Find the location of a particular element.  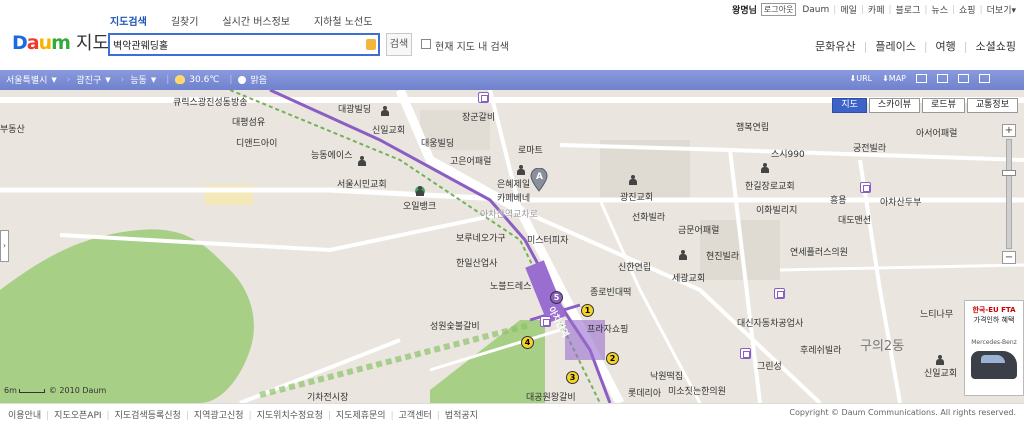

poi-label: 종로빈대떡 is located at coordinates (610, 291).